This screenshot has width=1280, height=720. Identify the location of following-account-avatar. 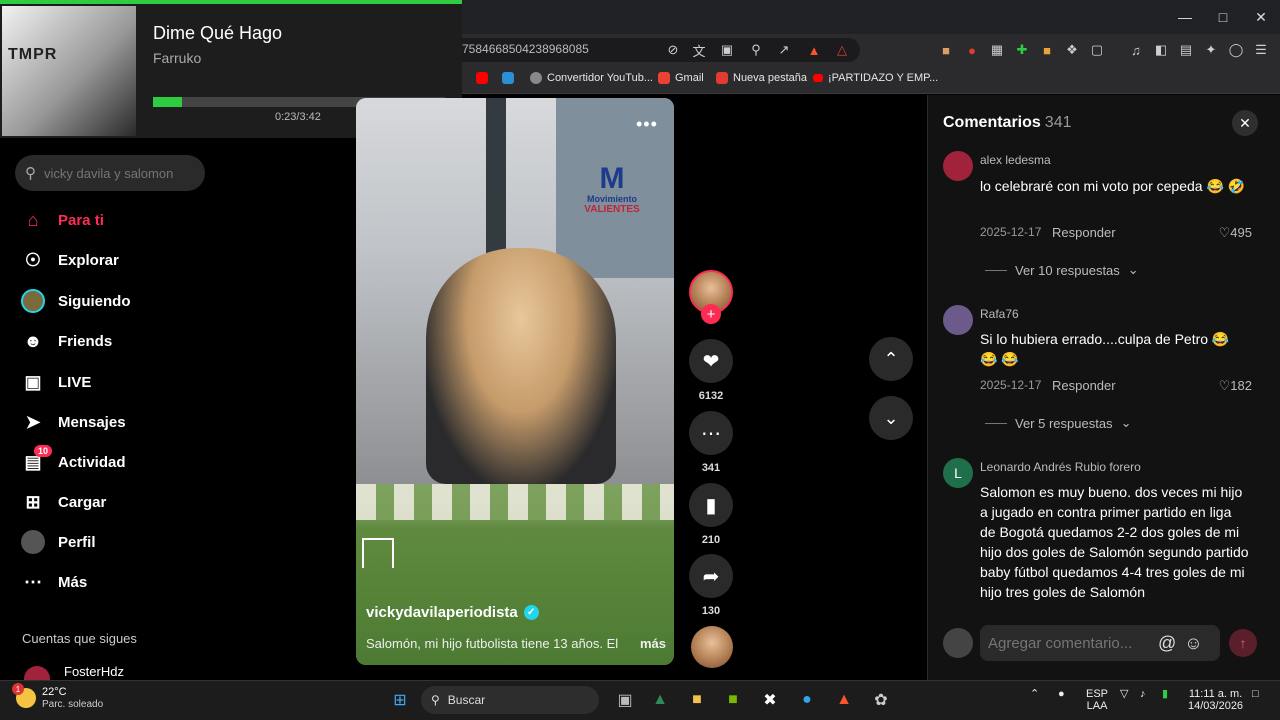
(37, 673).